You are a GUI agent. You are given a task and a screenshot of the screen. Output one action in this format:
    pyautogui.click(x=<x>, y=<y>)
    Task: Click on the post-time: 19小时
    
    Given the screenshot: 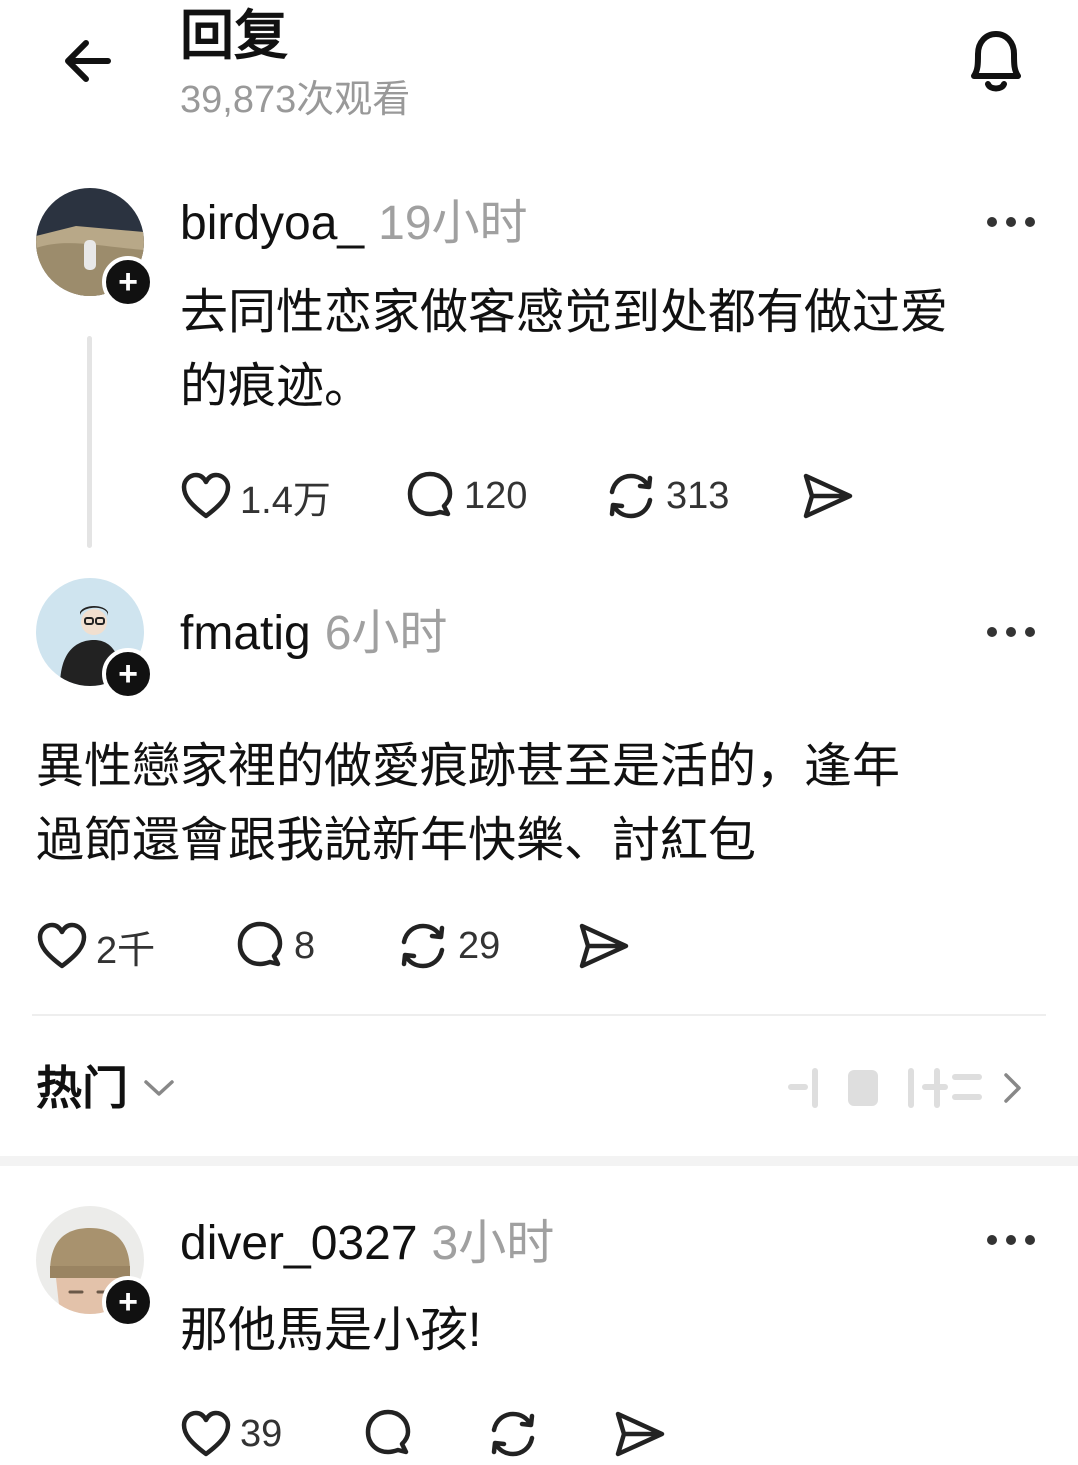 What is the action you would take?
    pyautogui.click(x=453, y=223)
    